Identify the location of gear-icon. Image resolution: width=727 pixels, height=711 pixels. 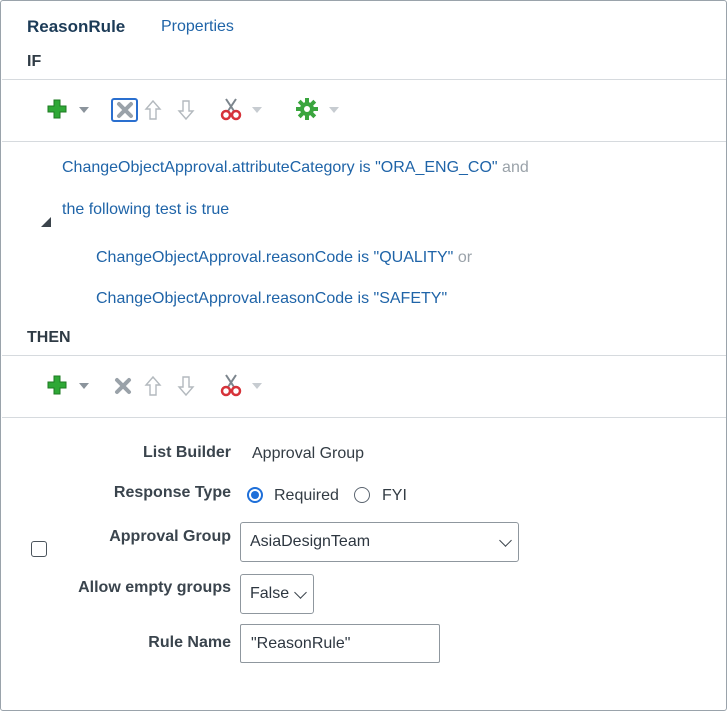
(307, 109).